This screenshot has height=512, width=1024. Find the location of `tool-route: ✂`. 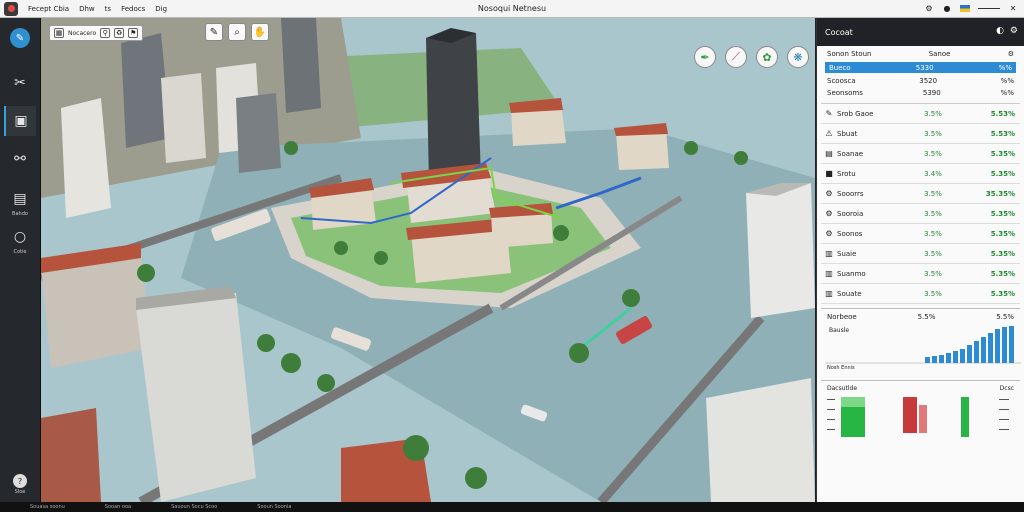

tool-route: ✂ is located at coordinates (20, 83).